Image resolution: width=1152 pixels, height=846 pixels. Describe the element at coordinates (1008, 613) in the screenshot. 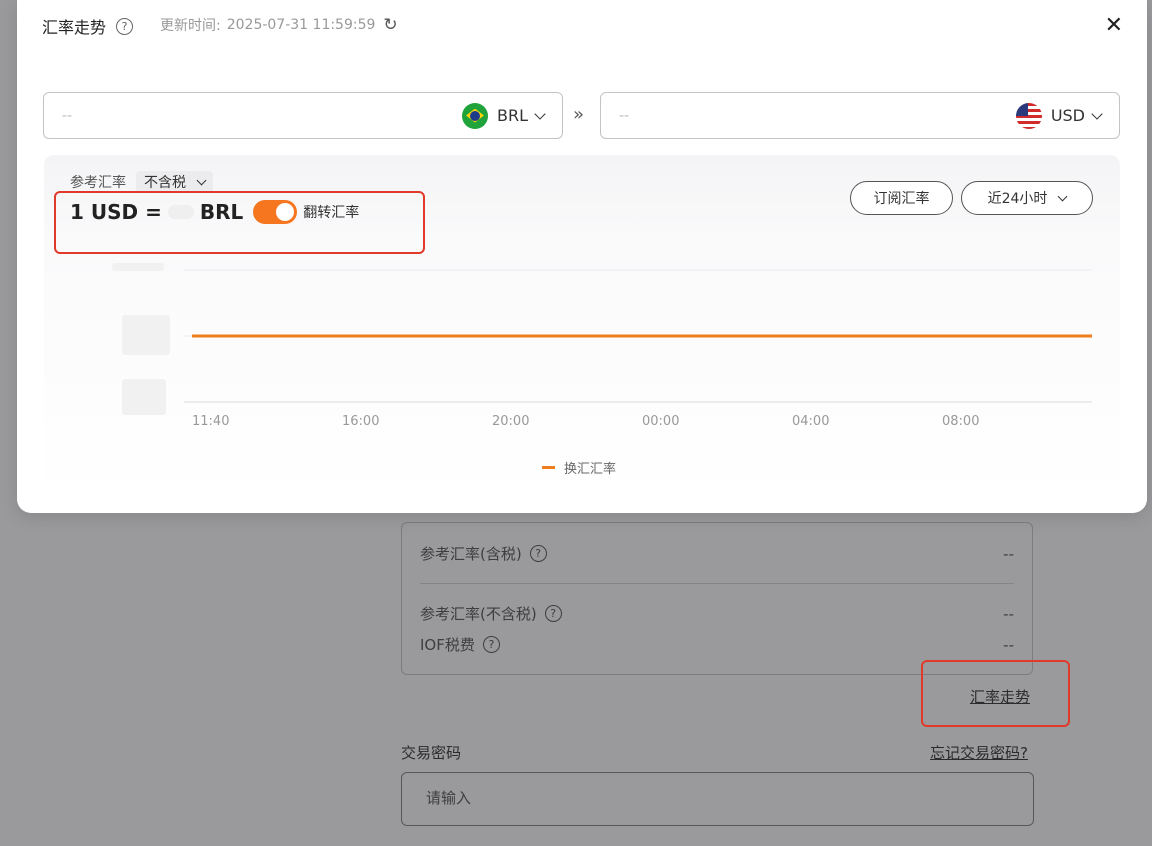

I see `rate-without-tax-value: --` at that location.